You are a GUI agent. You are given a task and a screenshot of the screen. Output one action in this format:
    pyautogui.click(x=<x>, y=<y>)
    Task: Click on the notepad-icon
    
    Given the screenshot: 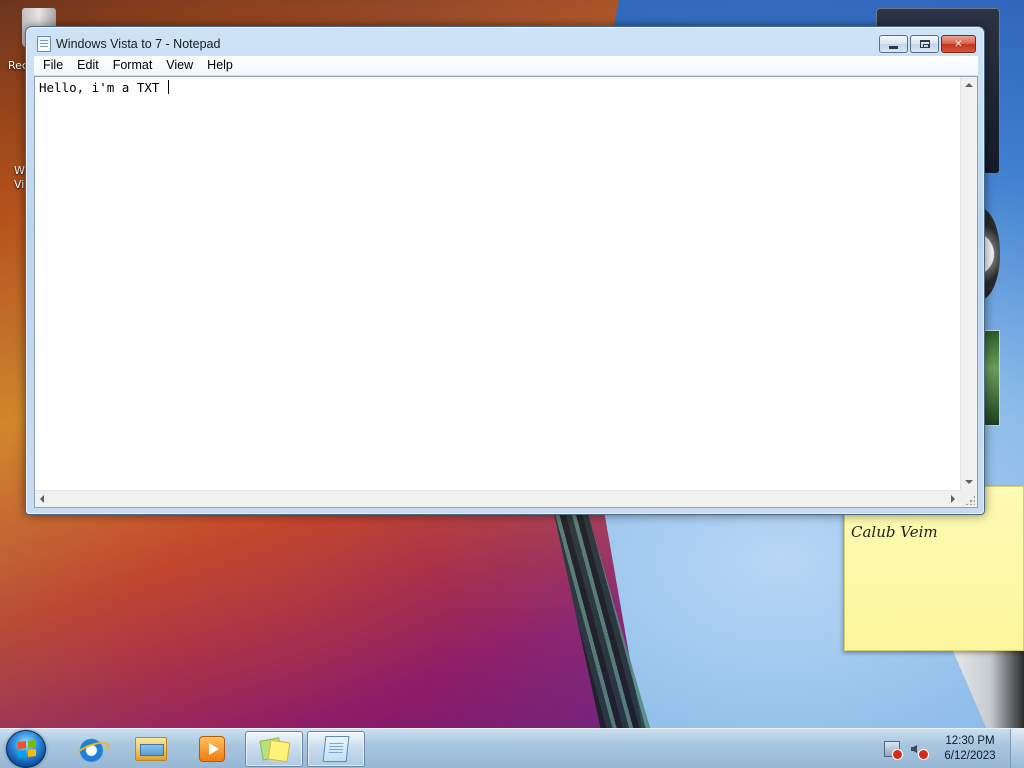 What is the action you would take?
    pyautogui.click(x=336, y=749)
    